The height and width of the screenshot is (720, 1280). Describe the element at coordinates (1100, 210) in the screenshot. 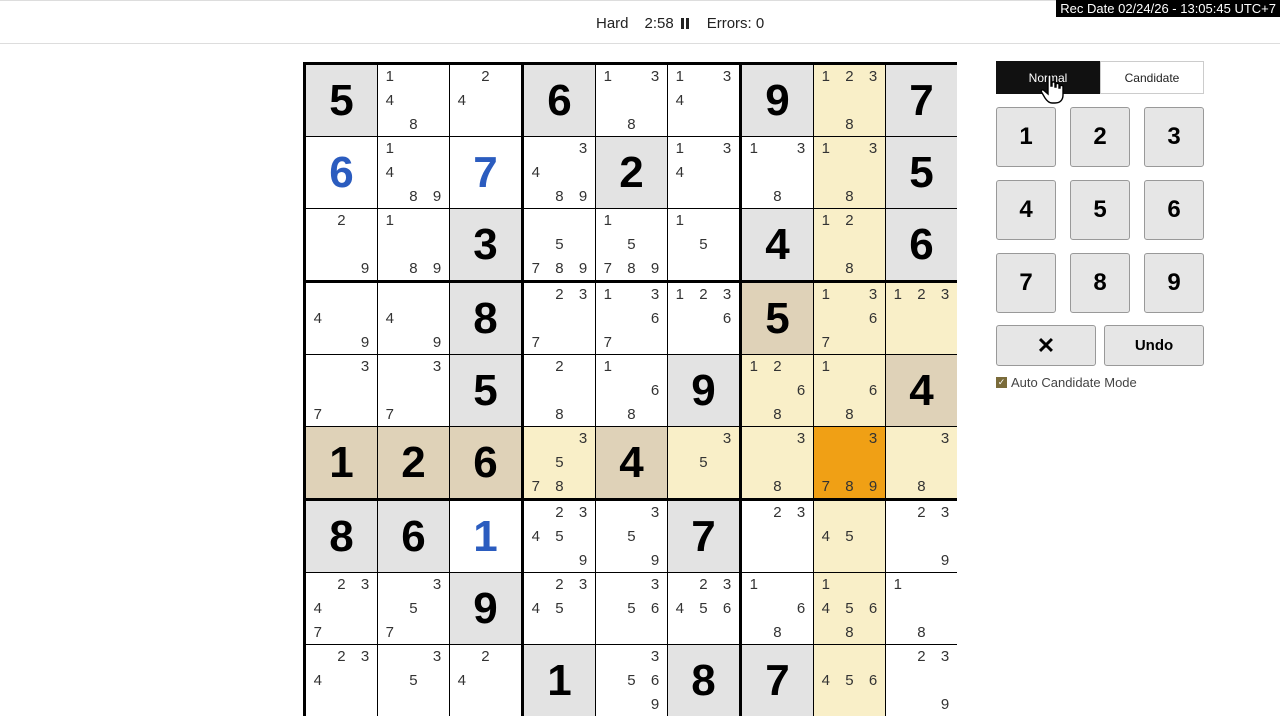

I see `number-button-5: 5` at that location.